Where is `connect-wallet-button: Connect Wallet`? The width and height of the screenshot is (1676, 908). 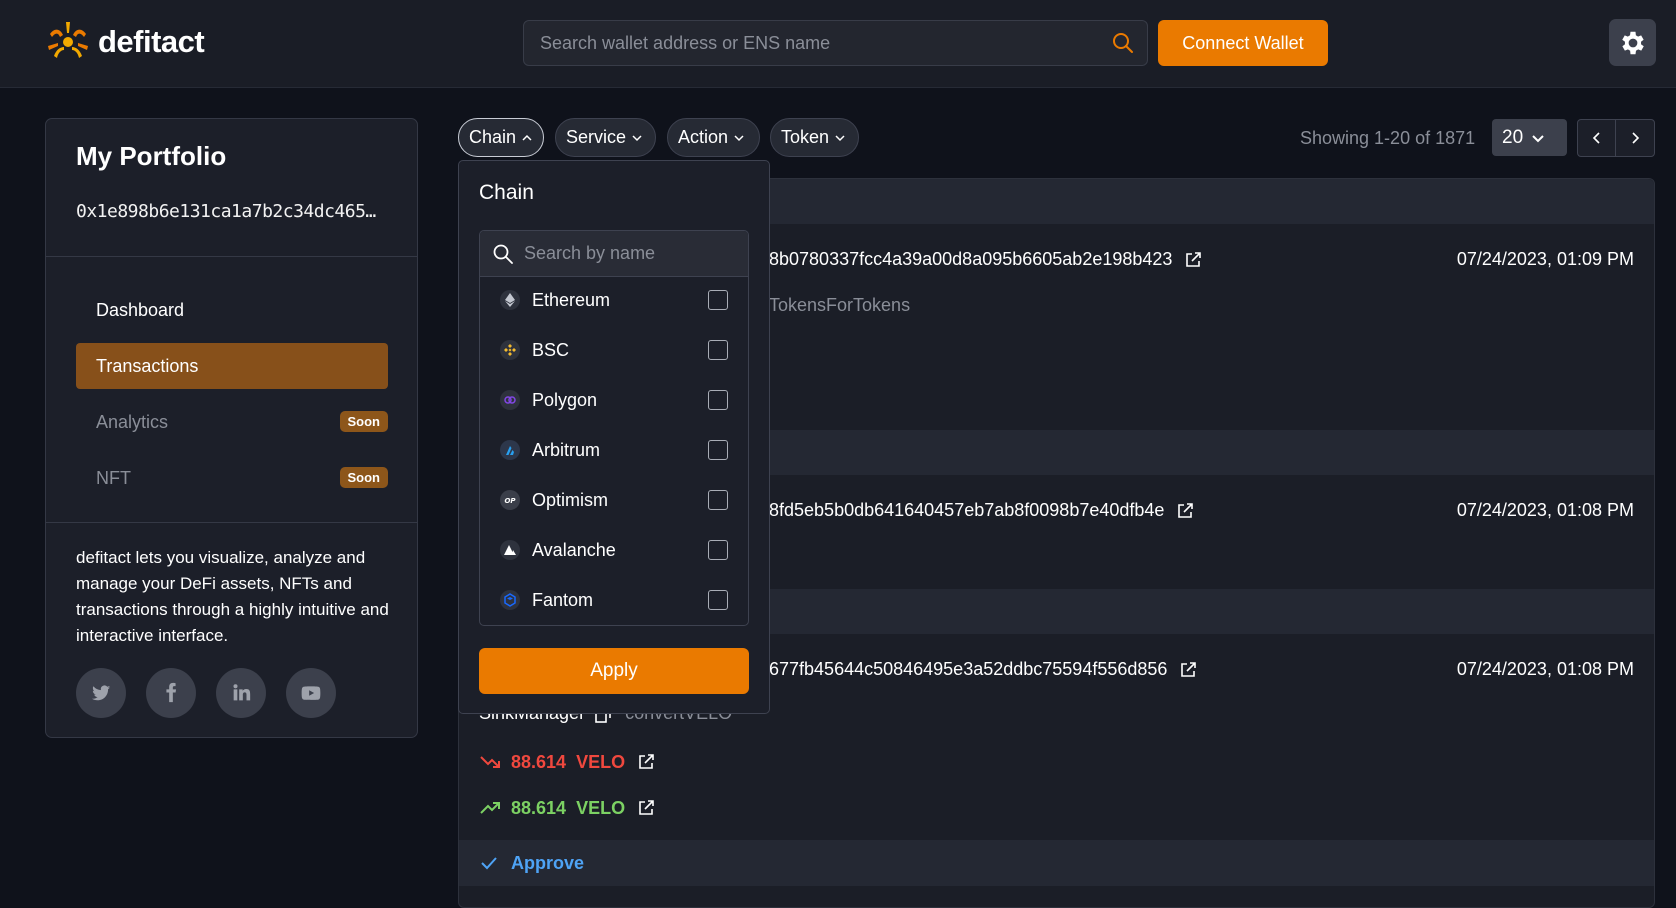 connect-wallet-button: Connect Wallet is located at coordinates (1243, 43).